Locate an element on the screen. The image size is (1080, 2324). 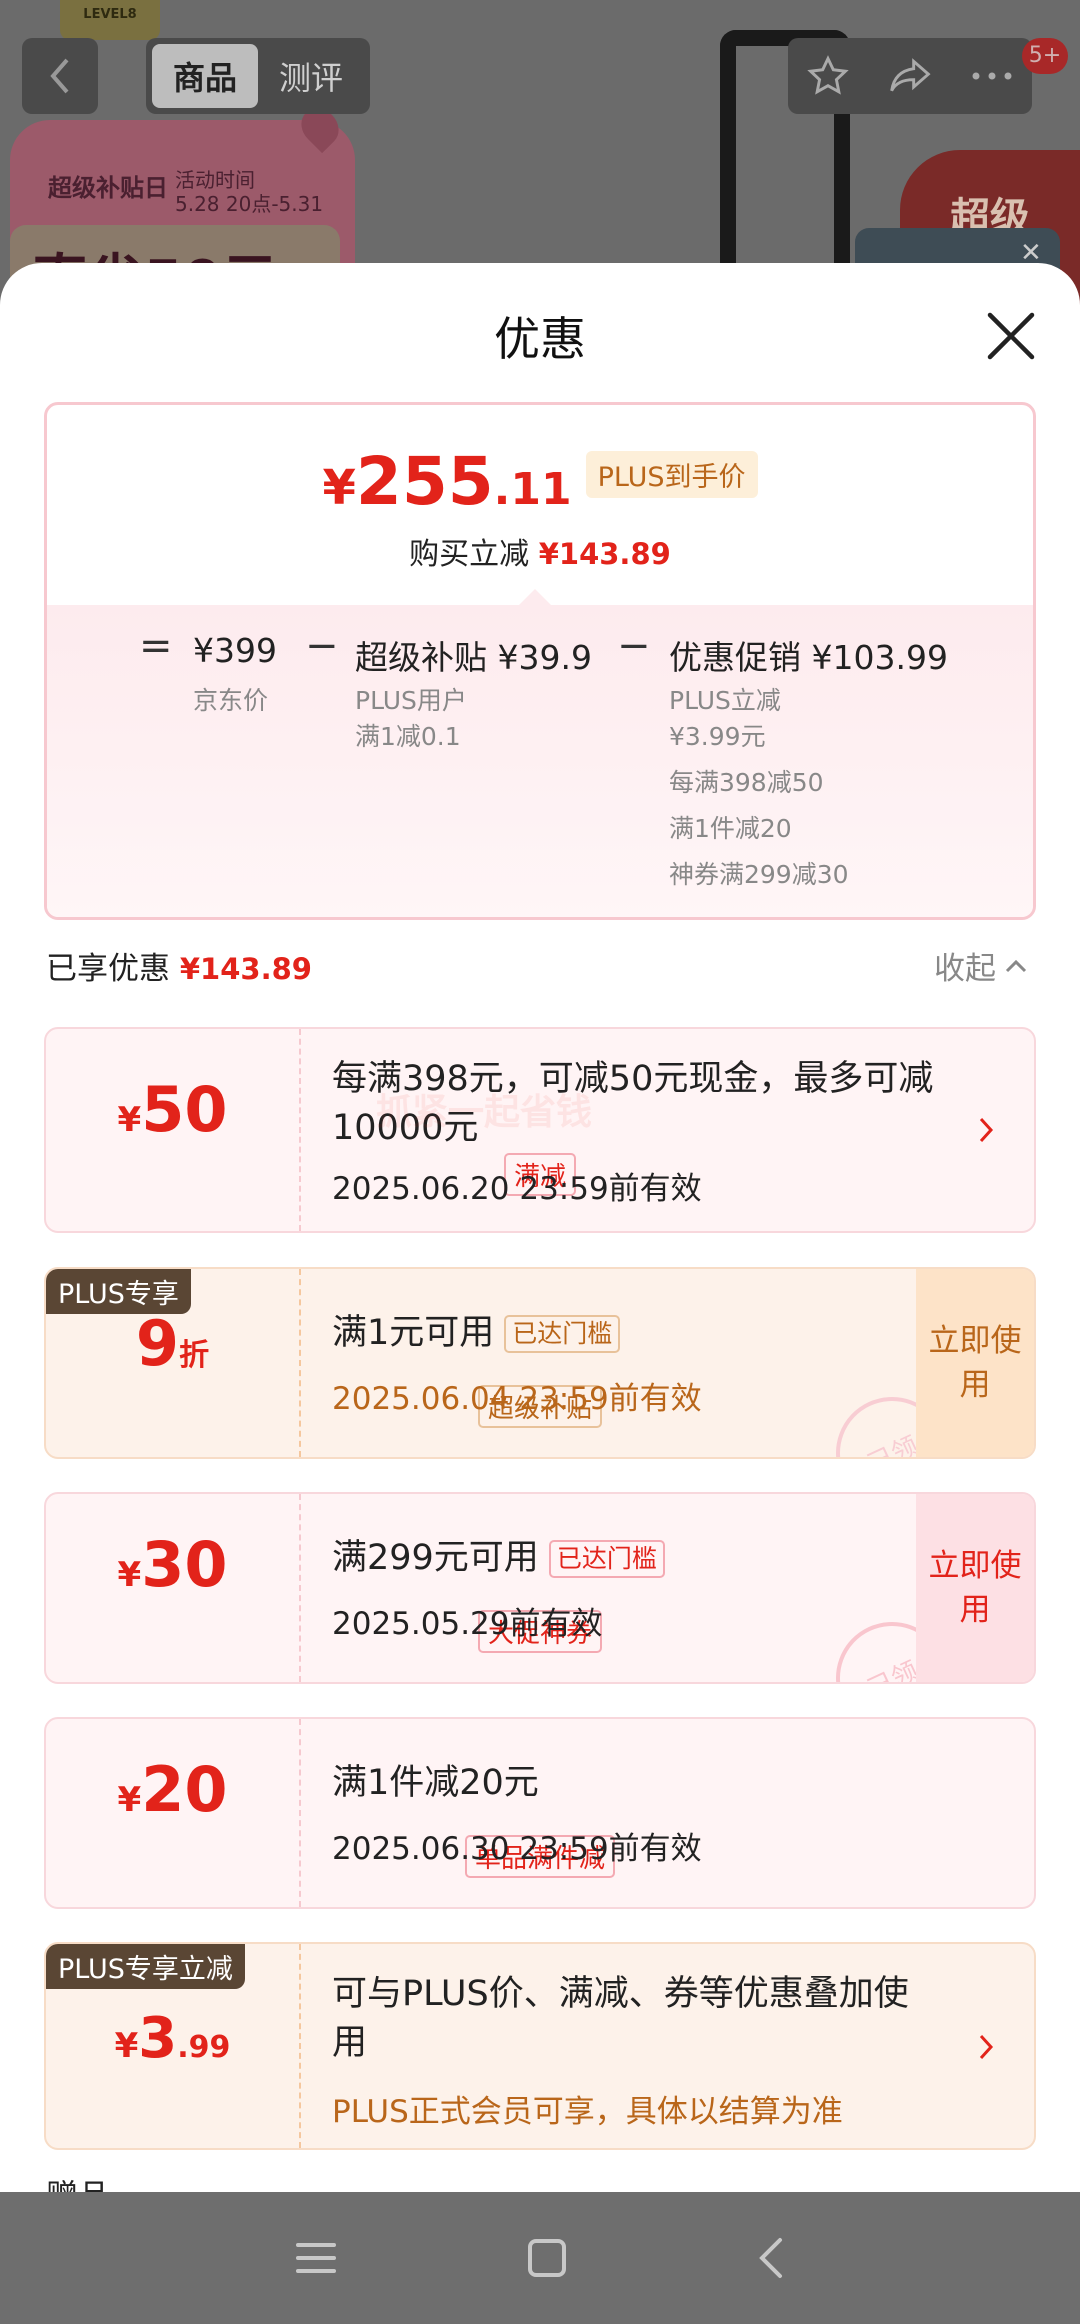
chevron-left-icon is located at coordinates (59, 76).